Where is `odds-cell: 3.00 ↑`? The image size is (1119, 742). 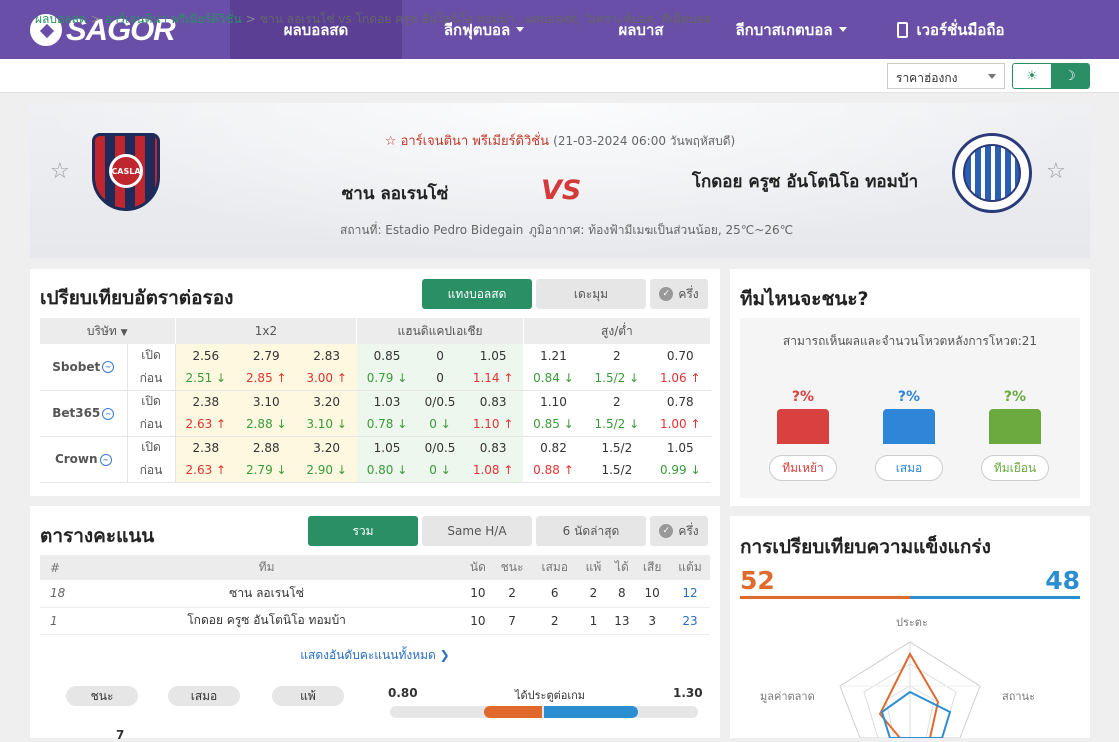 odds-cell: 3.00 ↑ is located at coordinates (326, 379).